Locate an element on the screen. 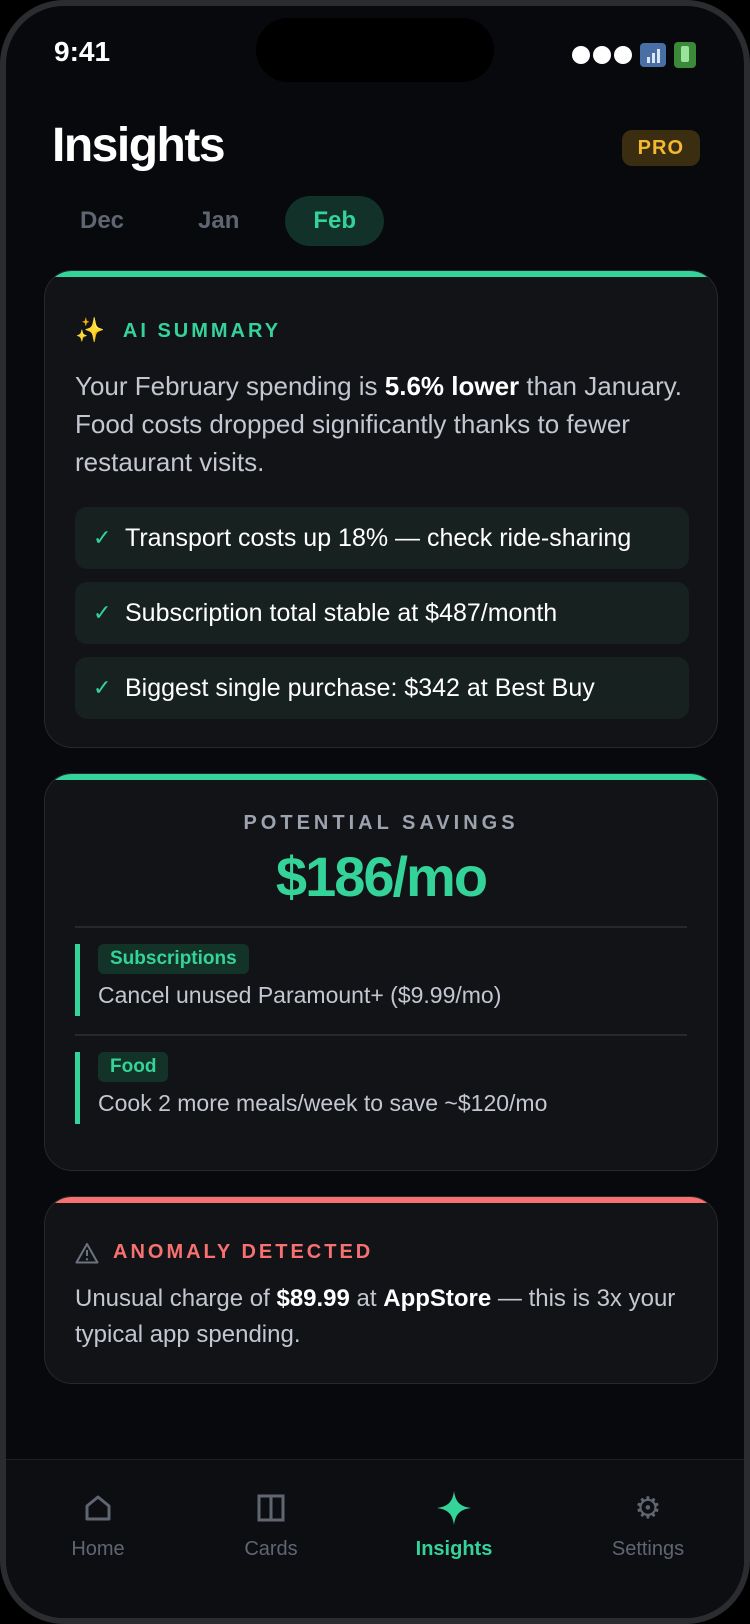 The image size is (750, 1624). warning-icon is located at coordinates (87, 1252).